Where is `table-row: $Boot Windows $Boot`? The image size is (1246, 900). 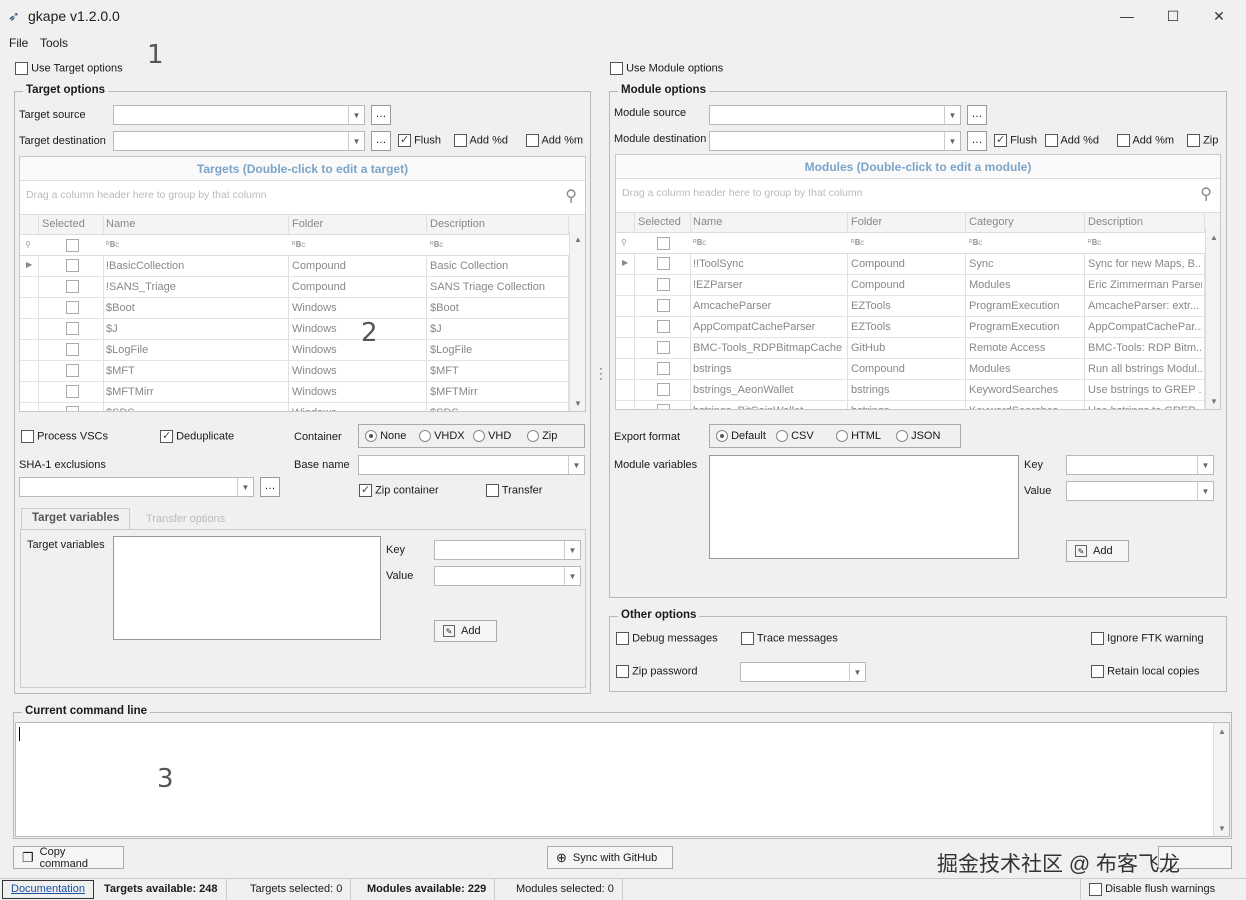 table-row: $Boot Windows $Boot is located at coordinates (302, 308).